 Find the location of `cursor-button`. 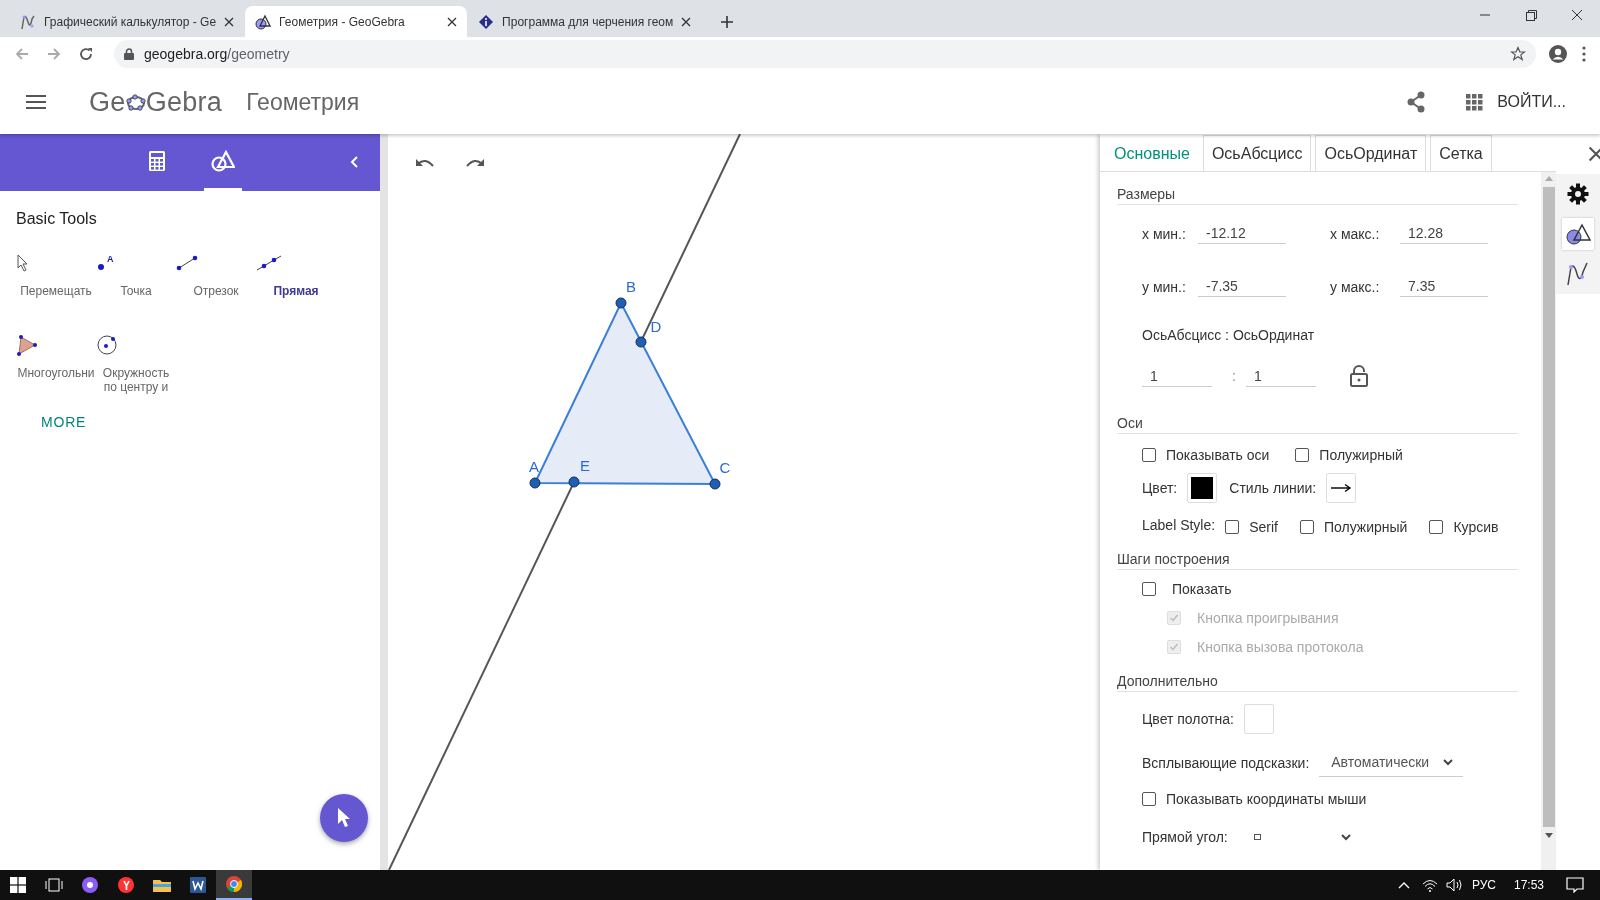

cursor-button is located at coordinates (344, 818).